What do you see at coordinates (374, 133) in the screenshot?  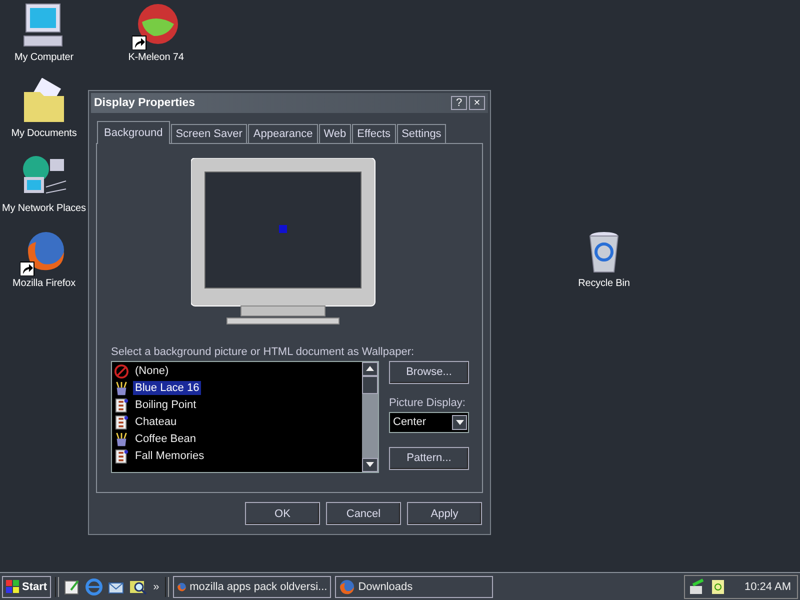 I see `tab: Effects` at bounding box center [374, 133].